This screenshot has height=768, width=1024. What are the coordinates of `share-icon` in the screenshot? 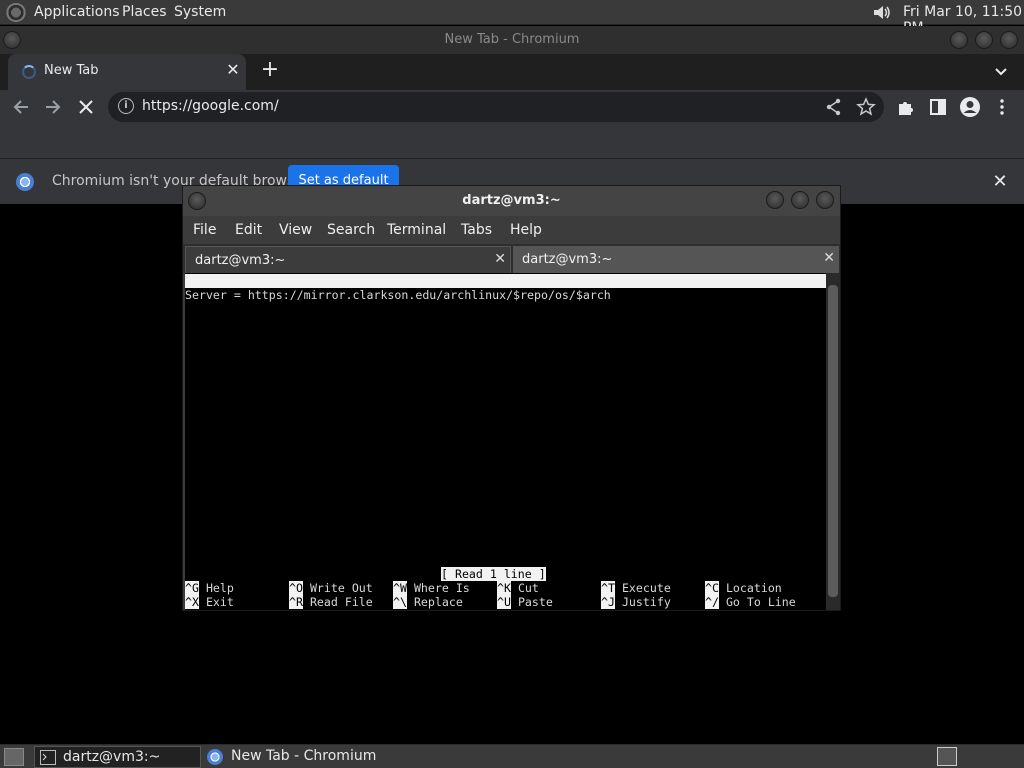 It's located at (834, 107).